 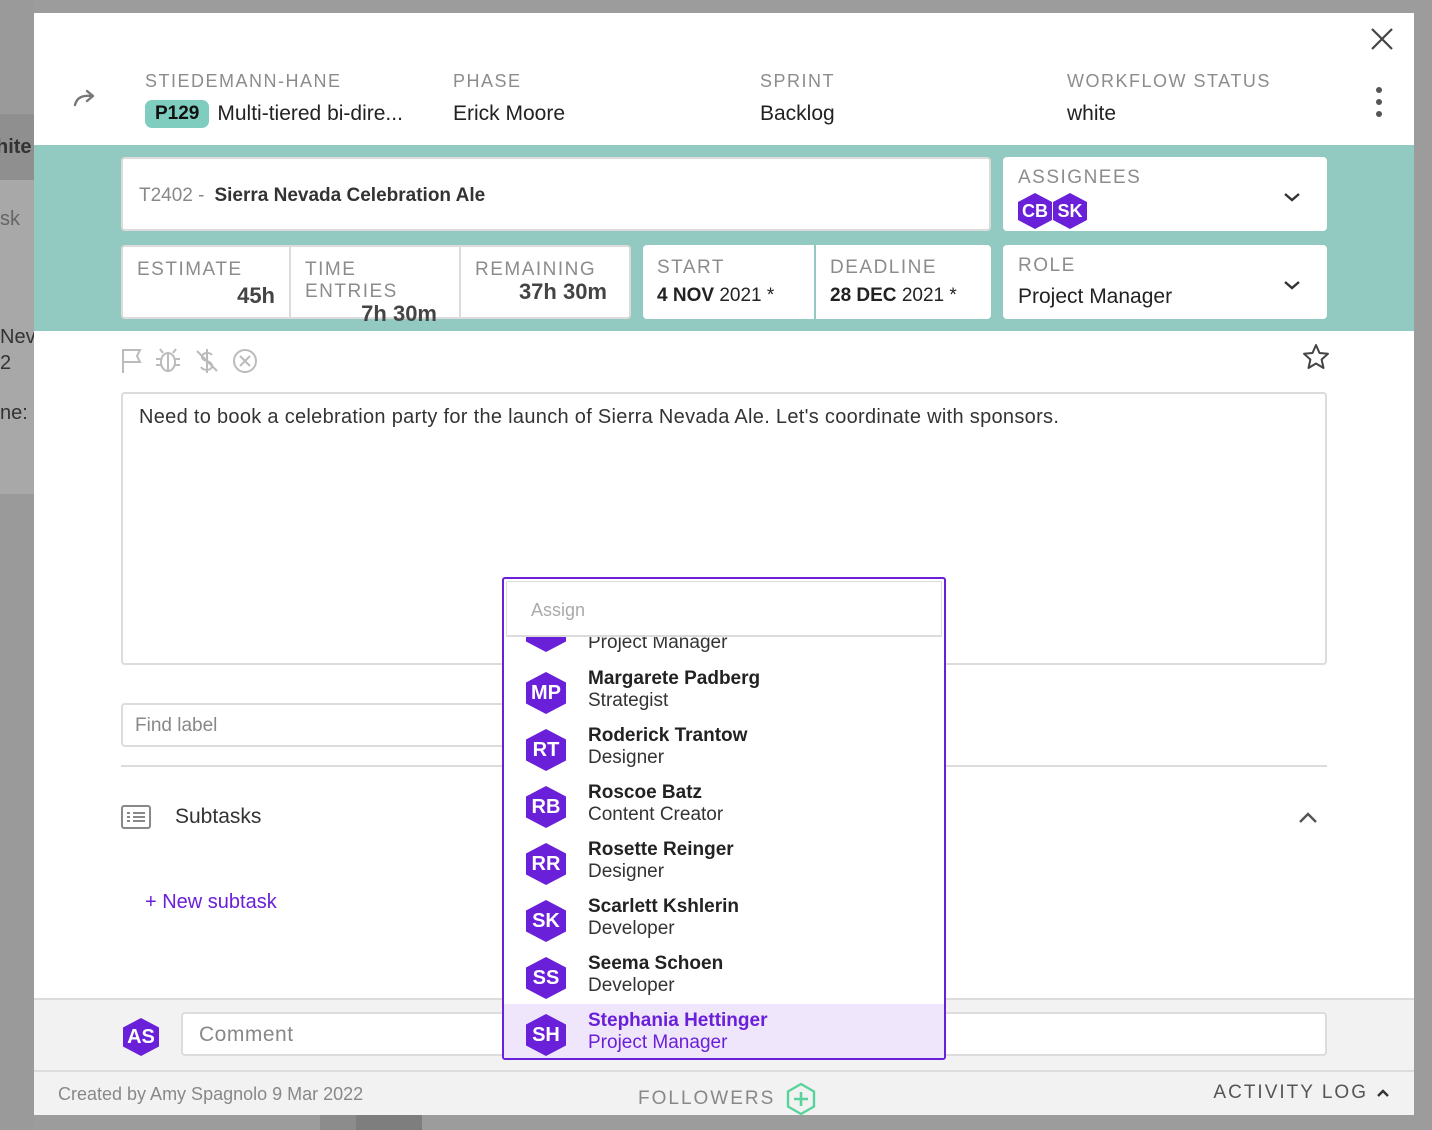 I want to click on sprint-value: Backlog, so click(x=797, y=114).